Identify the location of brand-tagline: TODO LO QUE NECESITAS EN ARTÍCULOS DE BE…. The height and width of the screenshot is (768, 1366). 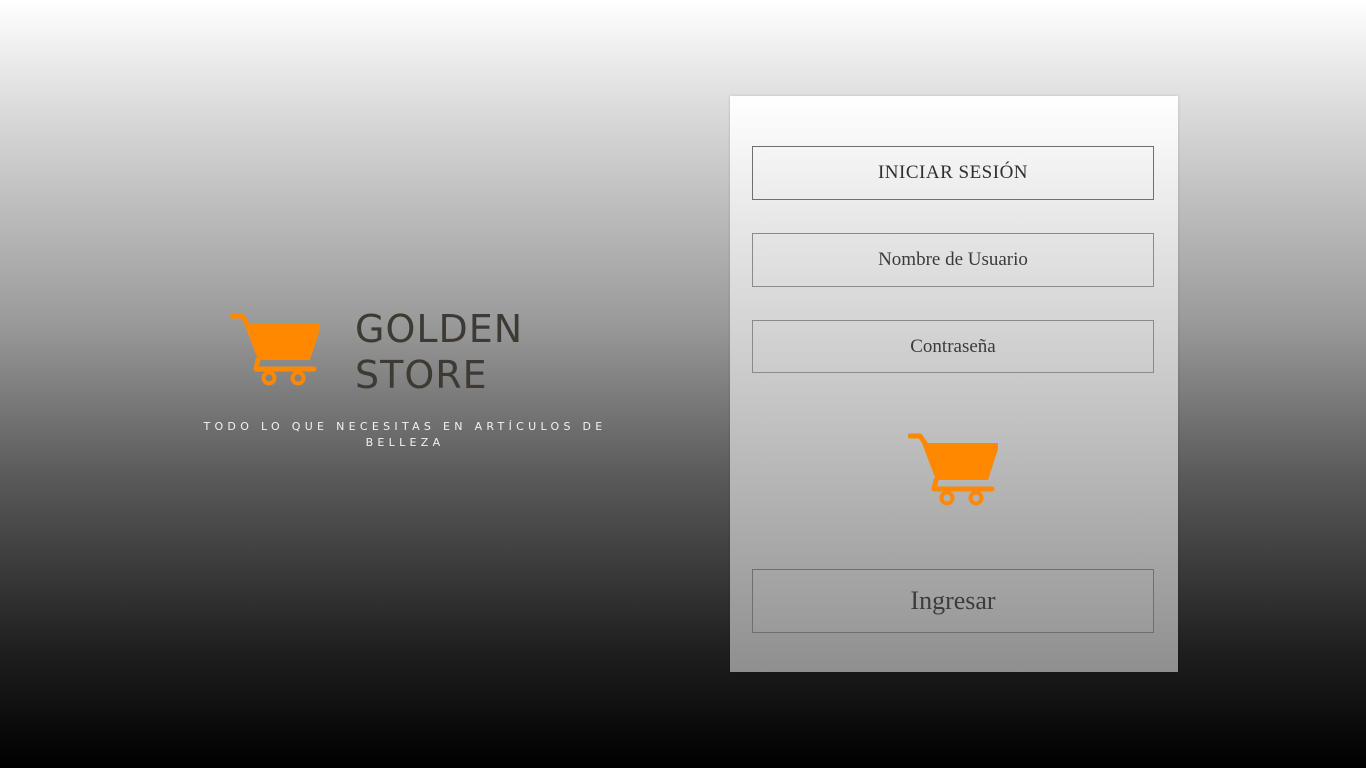
(405, 434).